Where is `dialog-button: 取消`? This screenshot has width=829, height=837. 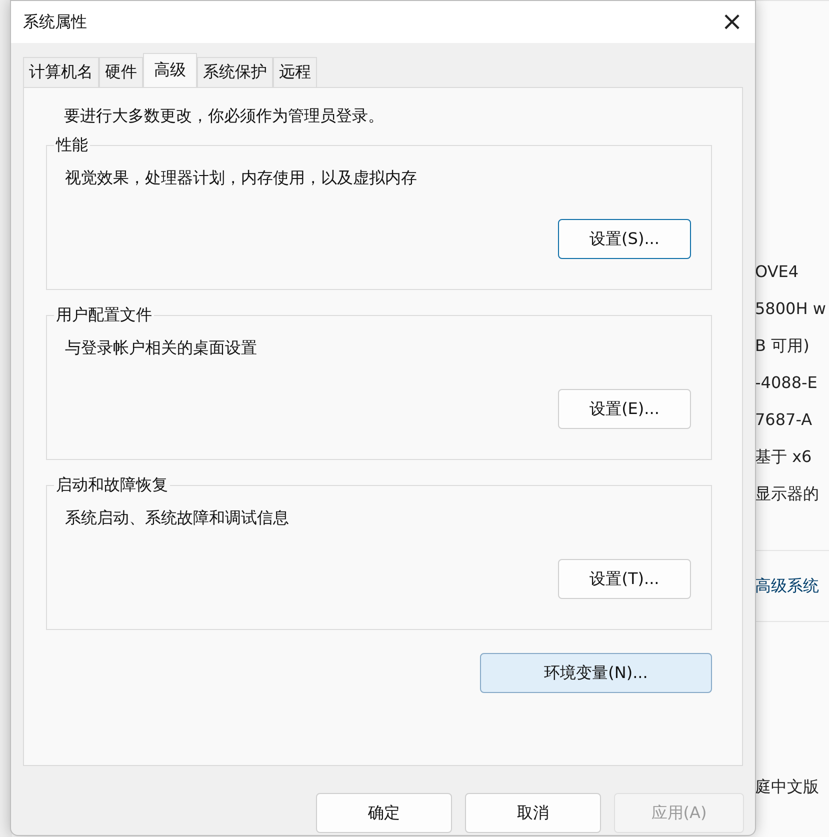
dialog-button: 取消 is located at coordinates (533, 813).